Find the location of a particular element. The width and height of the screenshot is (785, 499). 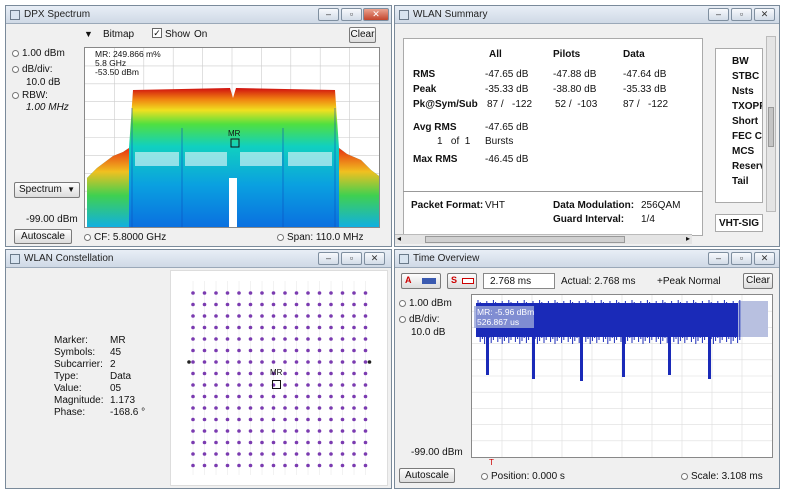

max-rms-value: -46.45 dB is located at coordinates (507, 159).